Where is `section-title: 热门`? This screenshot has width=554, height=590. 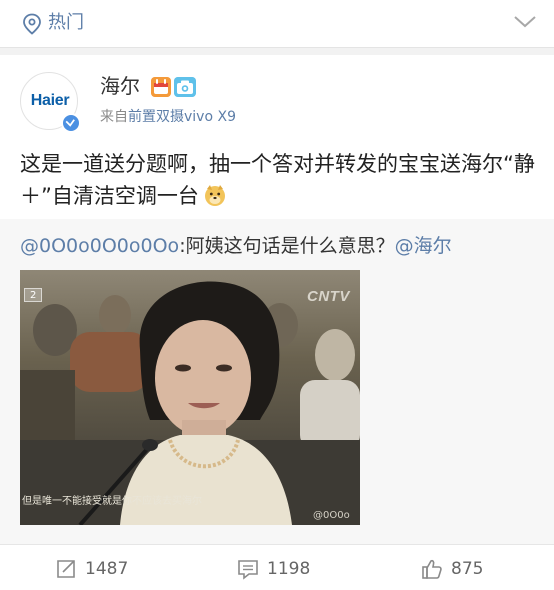
section-title: 热门 is located at coordinates (66, 23).